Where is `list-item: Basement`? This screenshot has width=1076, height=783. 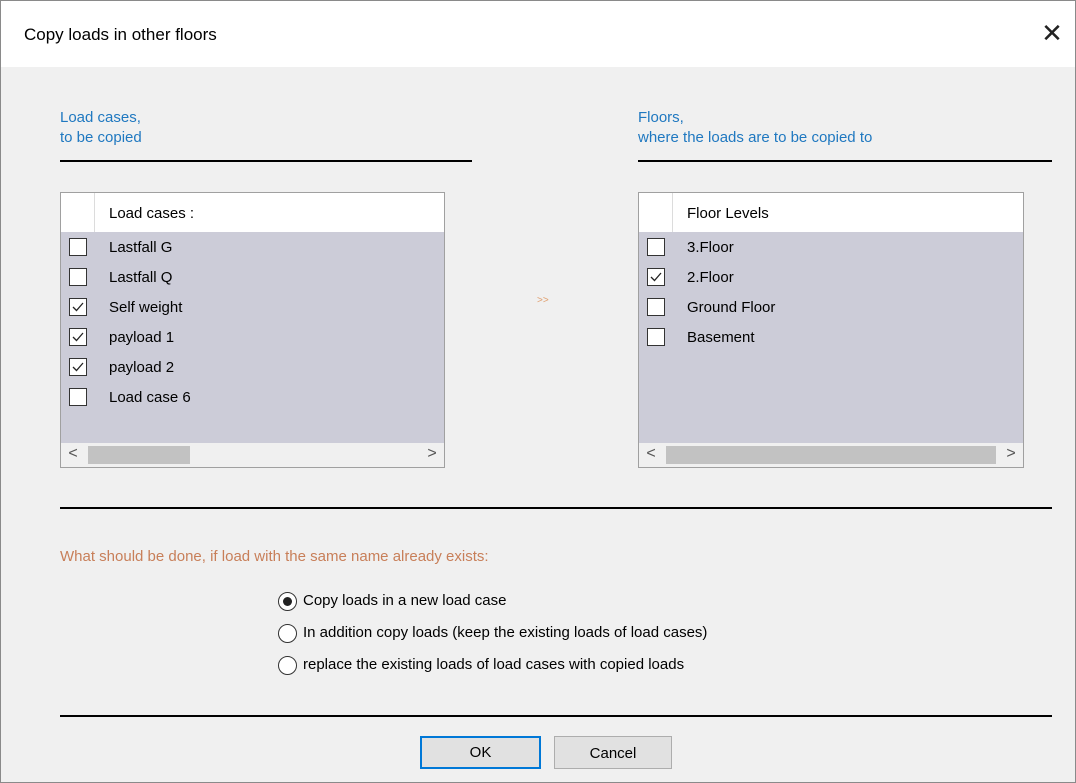
list-item: Basement is located at coordinates (831, 339).